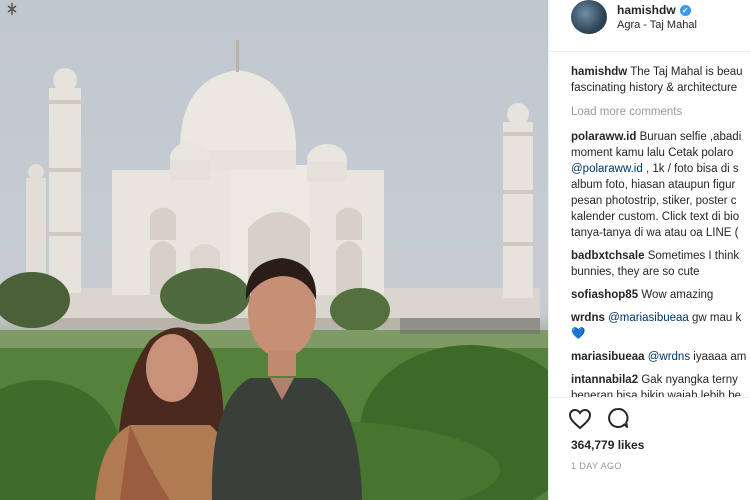 The image size is (750, 500). I want to click on comment-item: polaraww.id Buruan selfie ,abadi, so click(660, 137).